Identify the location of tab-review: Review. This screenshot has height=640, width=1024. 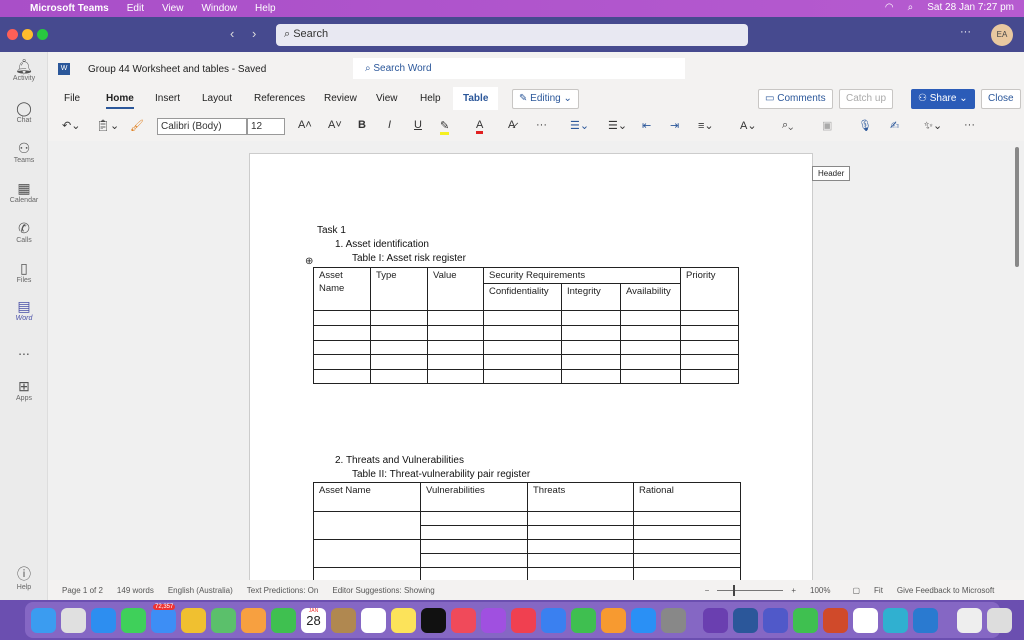
(340, 98).